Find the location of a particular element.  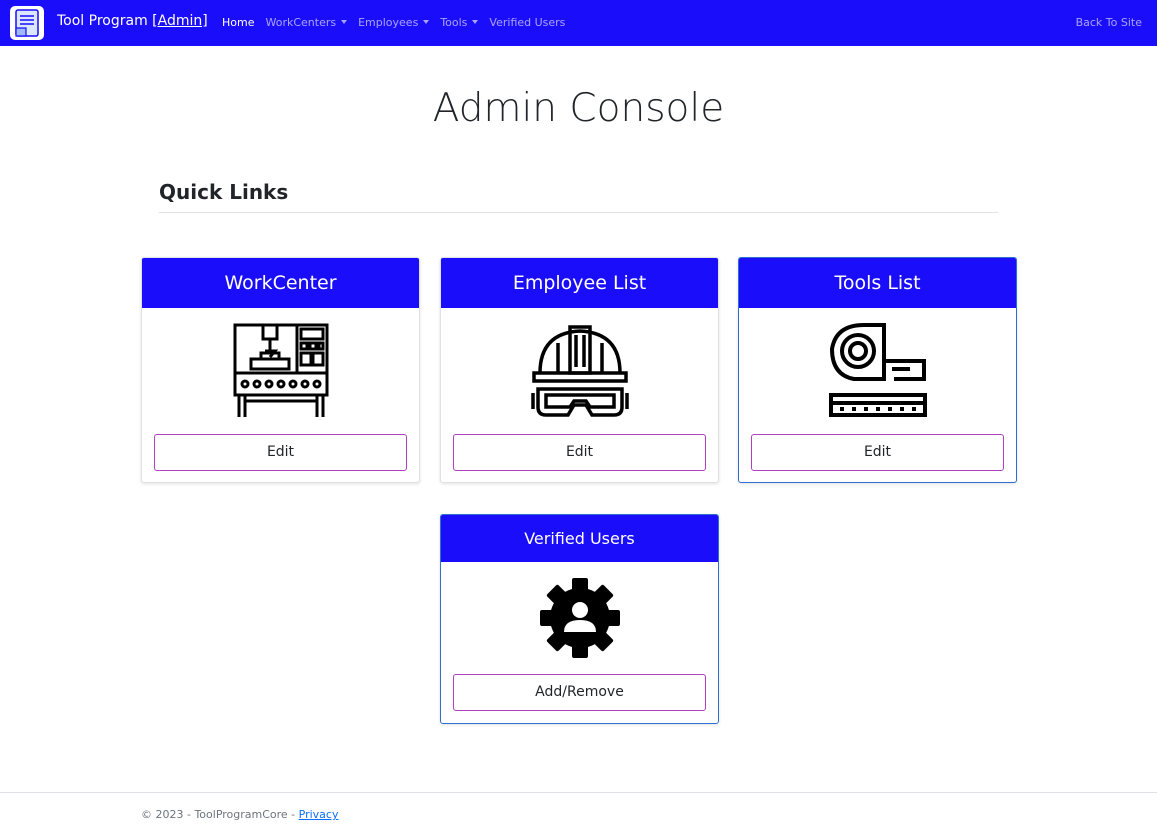

nav-home: Home is located at coordinates (238, 22).